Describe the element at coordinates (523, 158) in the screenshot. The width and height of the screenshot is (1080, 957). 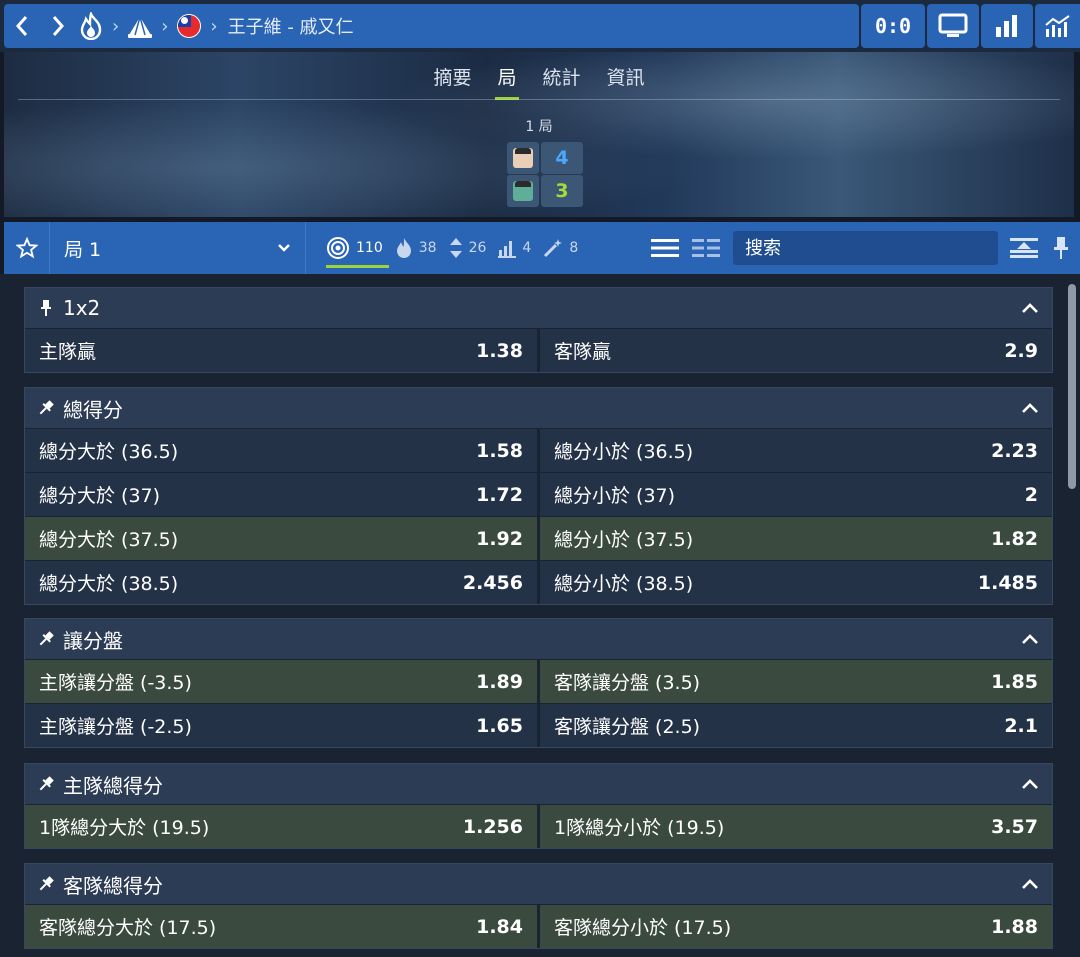
I see `avatar` at that location.